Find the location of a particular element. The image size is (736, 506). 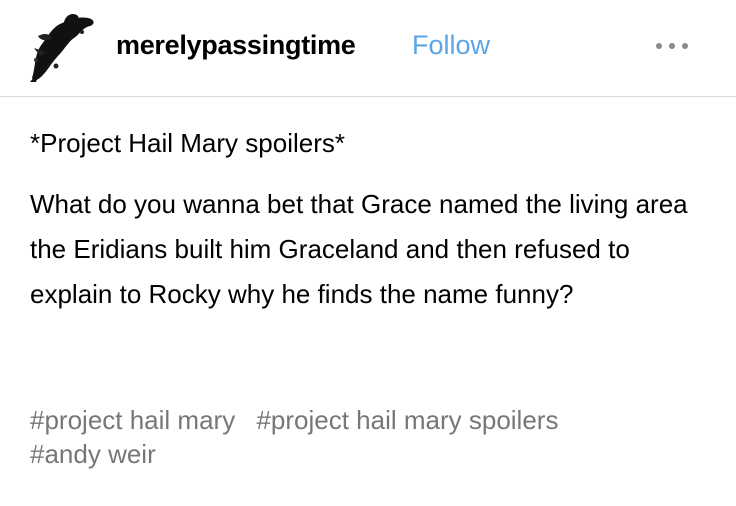

author-username: merelypassingtime is located at coordinates (236, 45).